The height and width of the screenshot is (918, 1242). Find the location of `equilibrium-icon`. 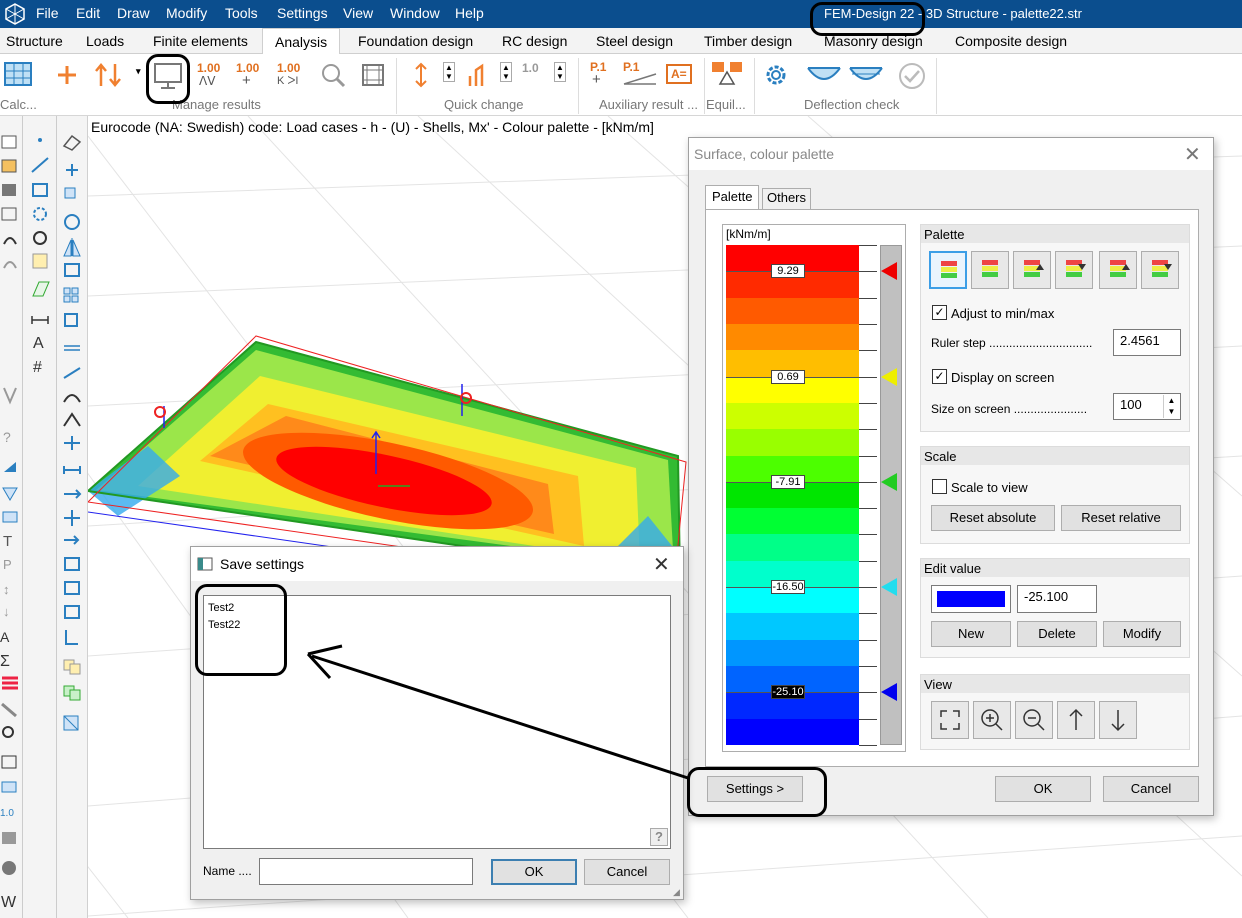

equilibrium-icon is located at coordinates (727, 74).